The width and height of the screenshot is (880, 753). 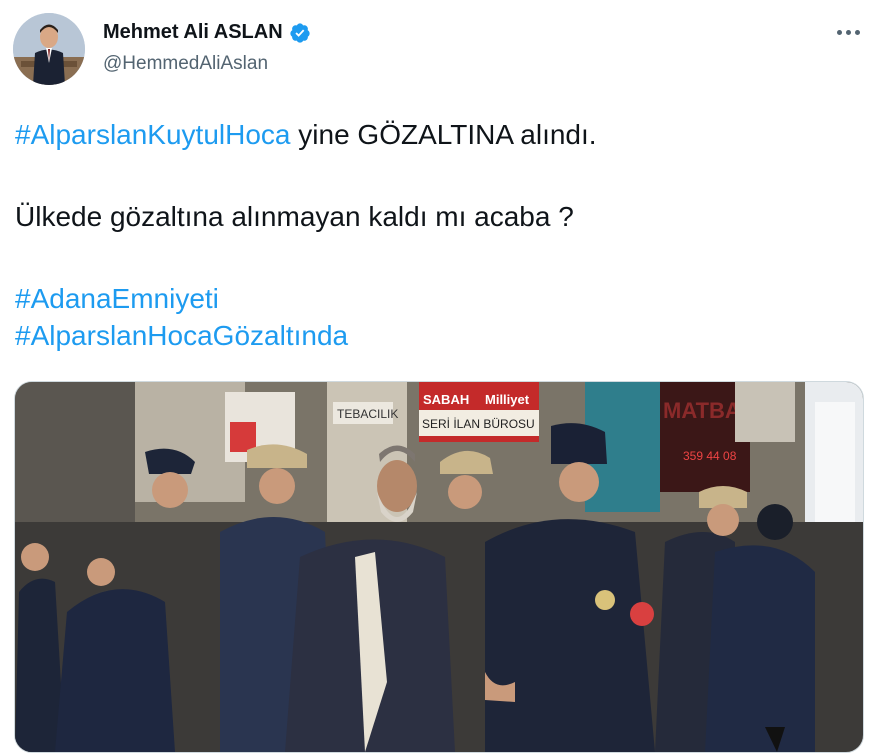 What do you see at coordinates (367, 414) in the screenshot?
I see `svg-text: TEBACILIK` at bounding box center [367, 414].